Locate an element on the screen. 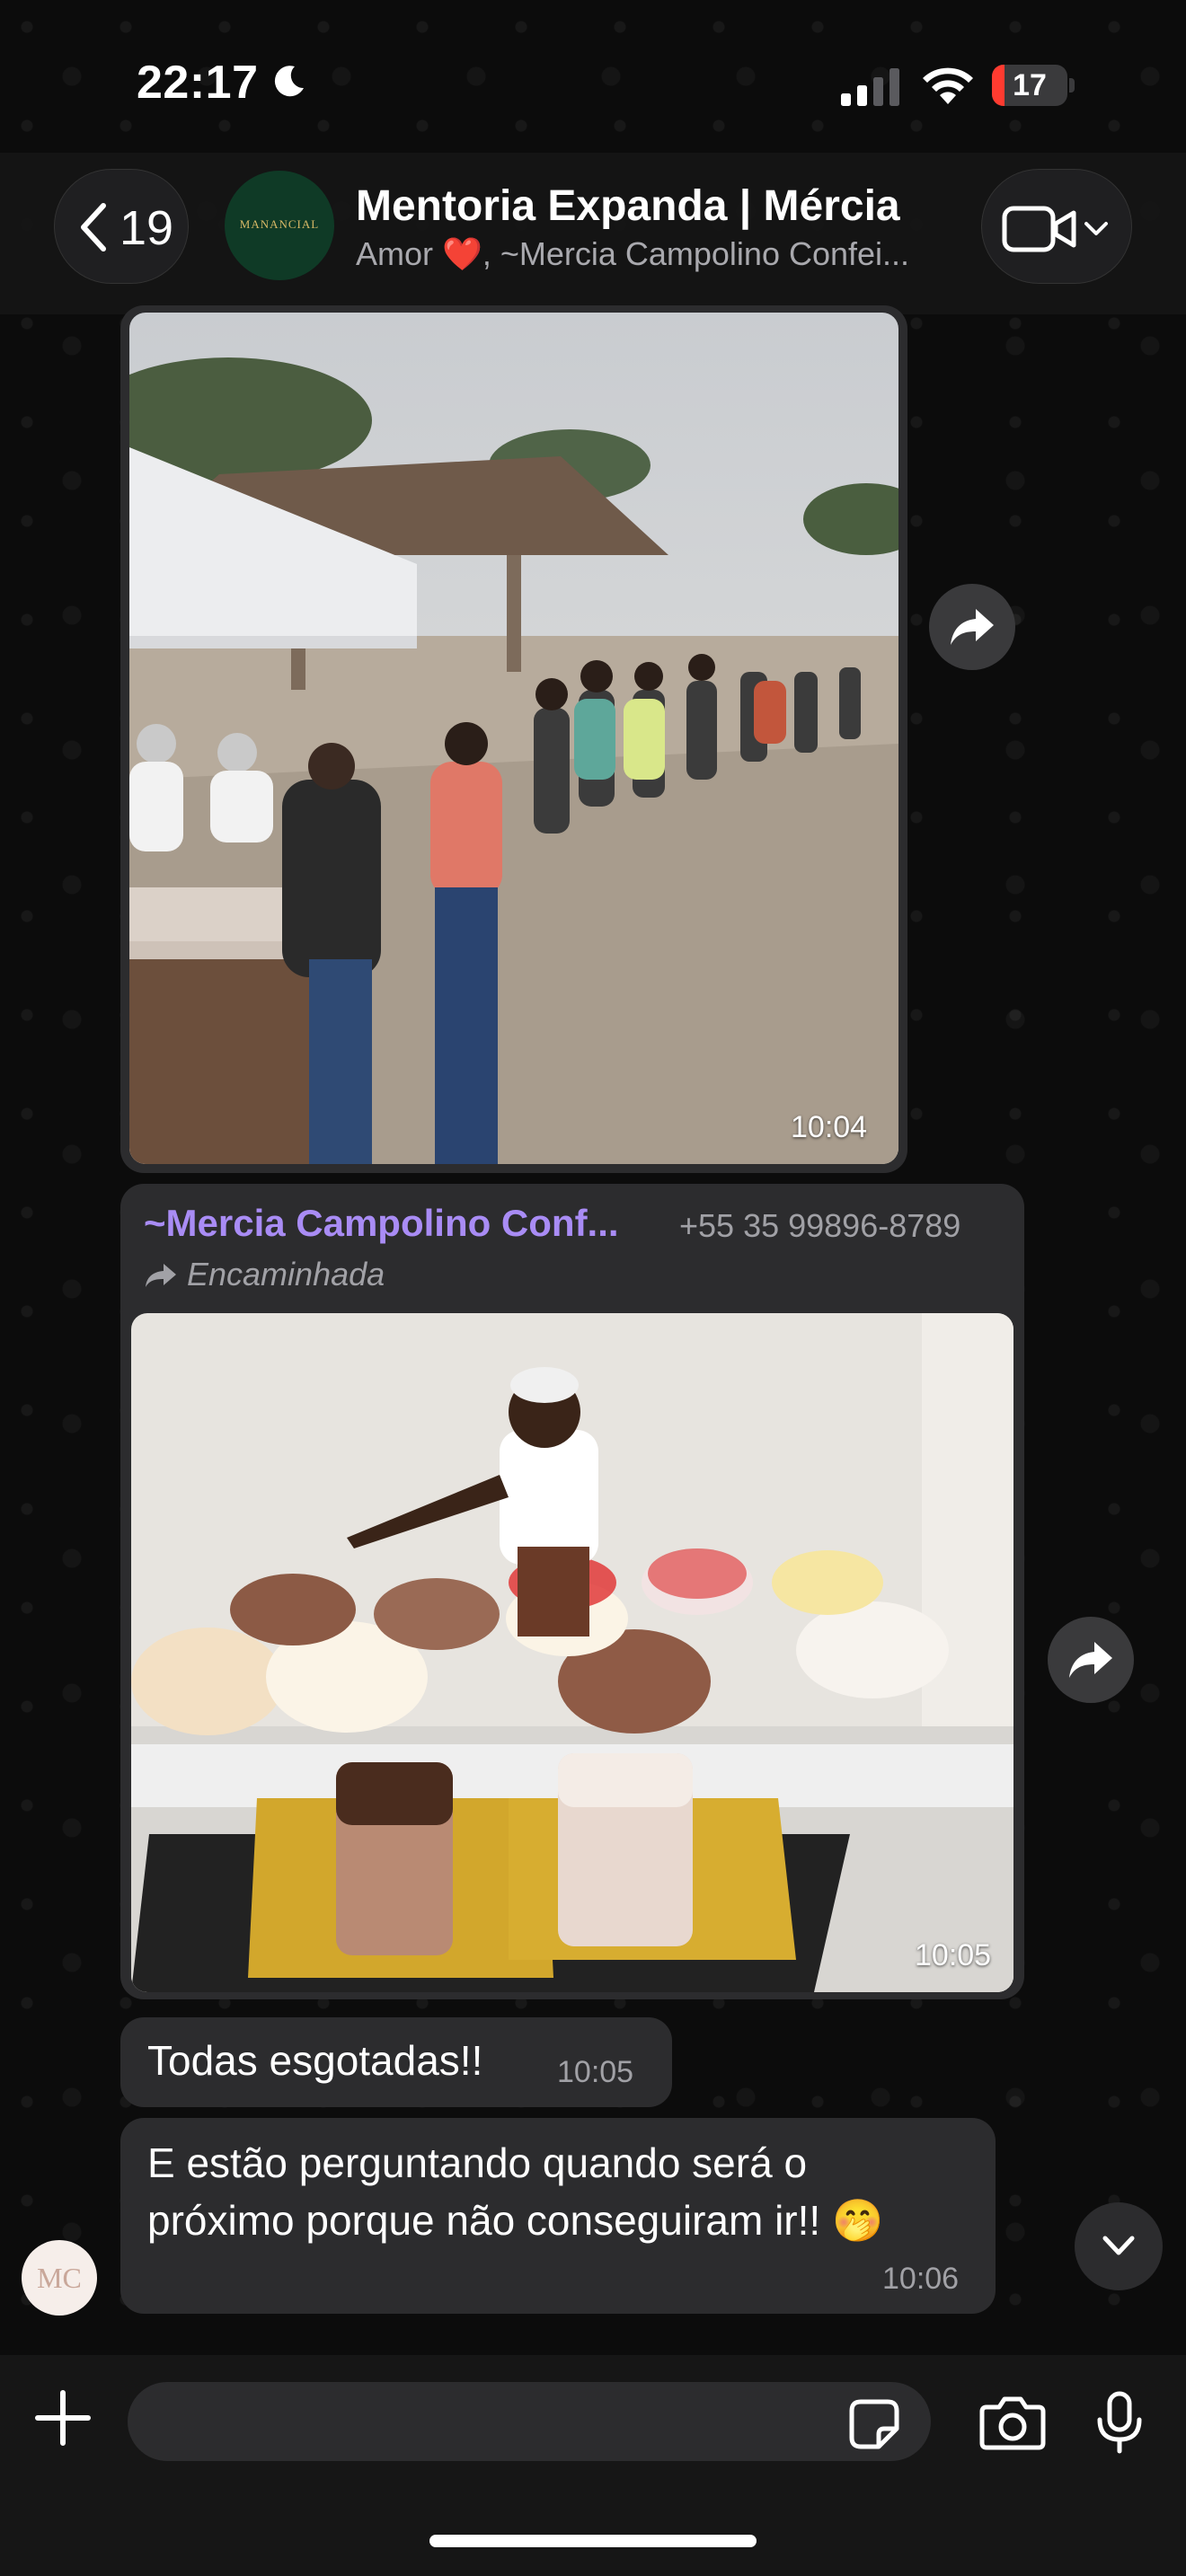 Image resolution: width=1186 pixels, height=2576 pixels. forwarded-label: Encaminhada is located at coordinates (264, 1274).